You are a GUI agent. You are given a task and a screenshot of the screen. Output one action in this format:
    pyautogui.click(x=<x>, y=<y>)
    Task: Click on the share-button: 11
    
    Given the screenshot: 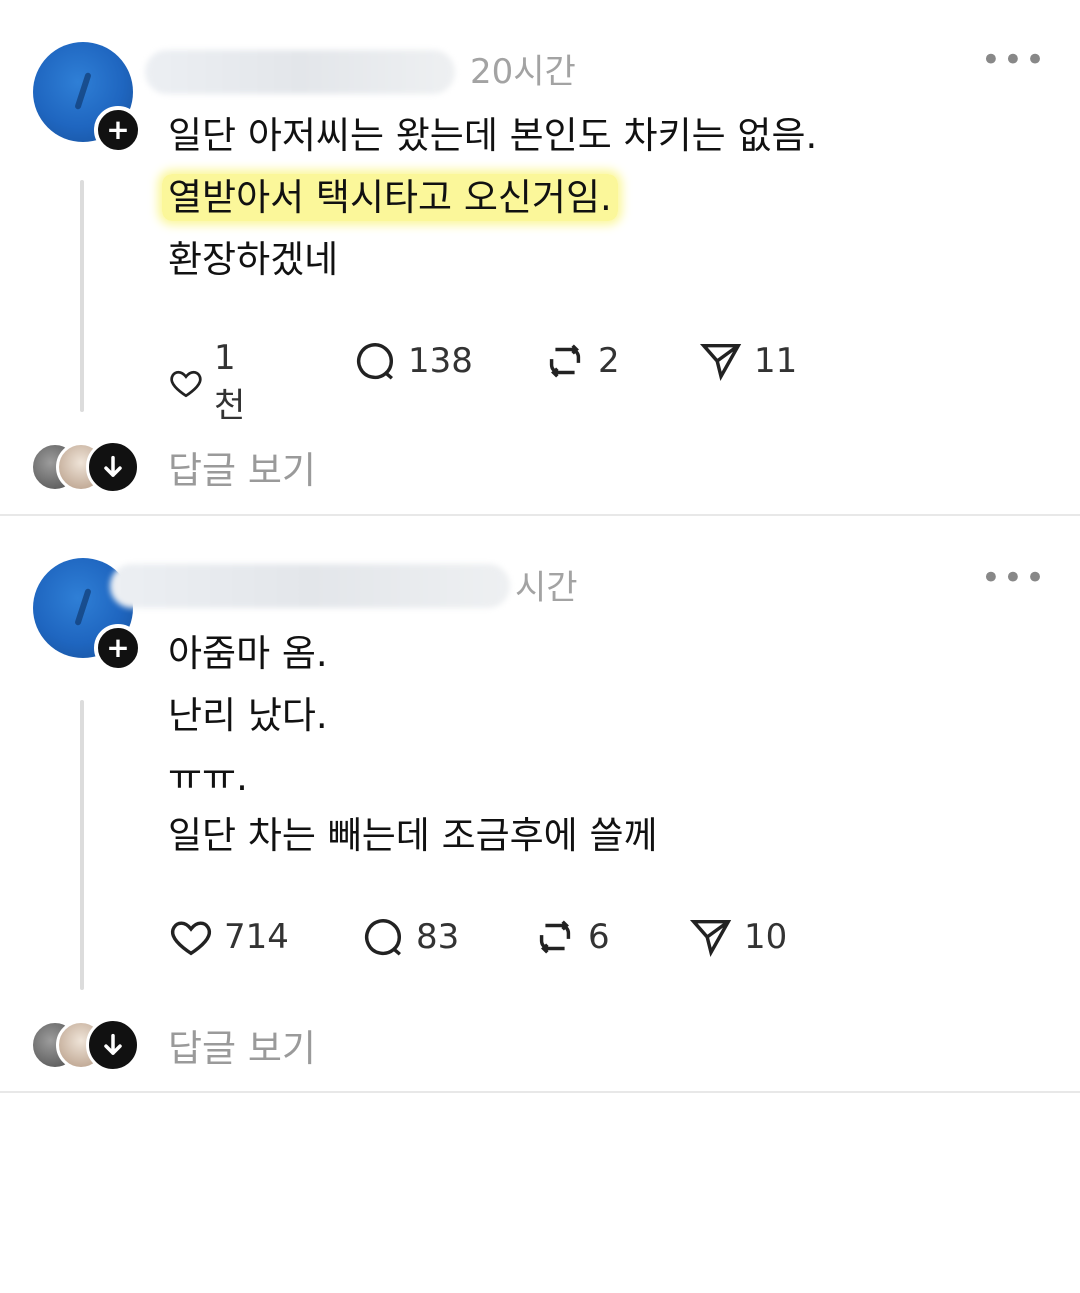 What is the action you would take?
    pyautogui.click(x=747, y=361)
    